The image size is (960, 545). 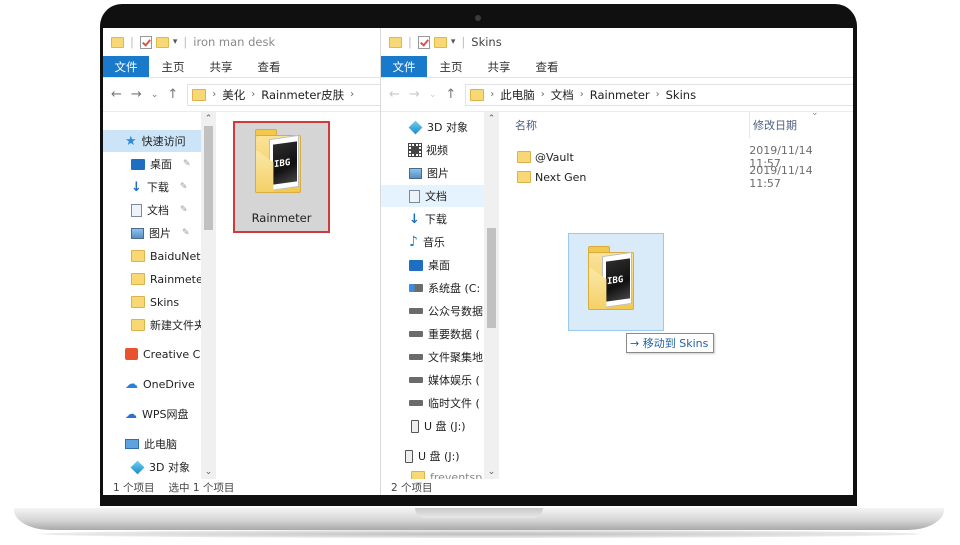 What do you see at coordinates (430, 380) in the screenshot?
I see `nav-item-drive: 媒体娱乐 (` at bounding box center [430, 380].